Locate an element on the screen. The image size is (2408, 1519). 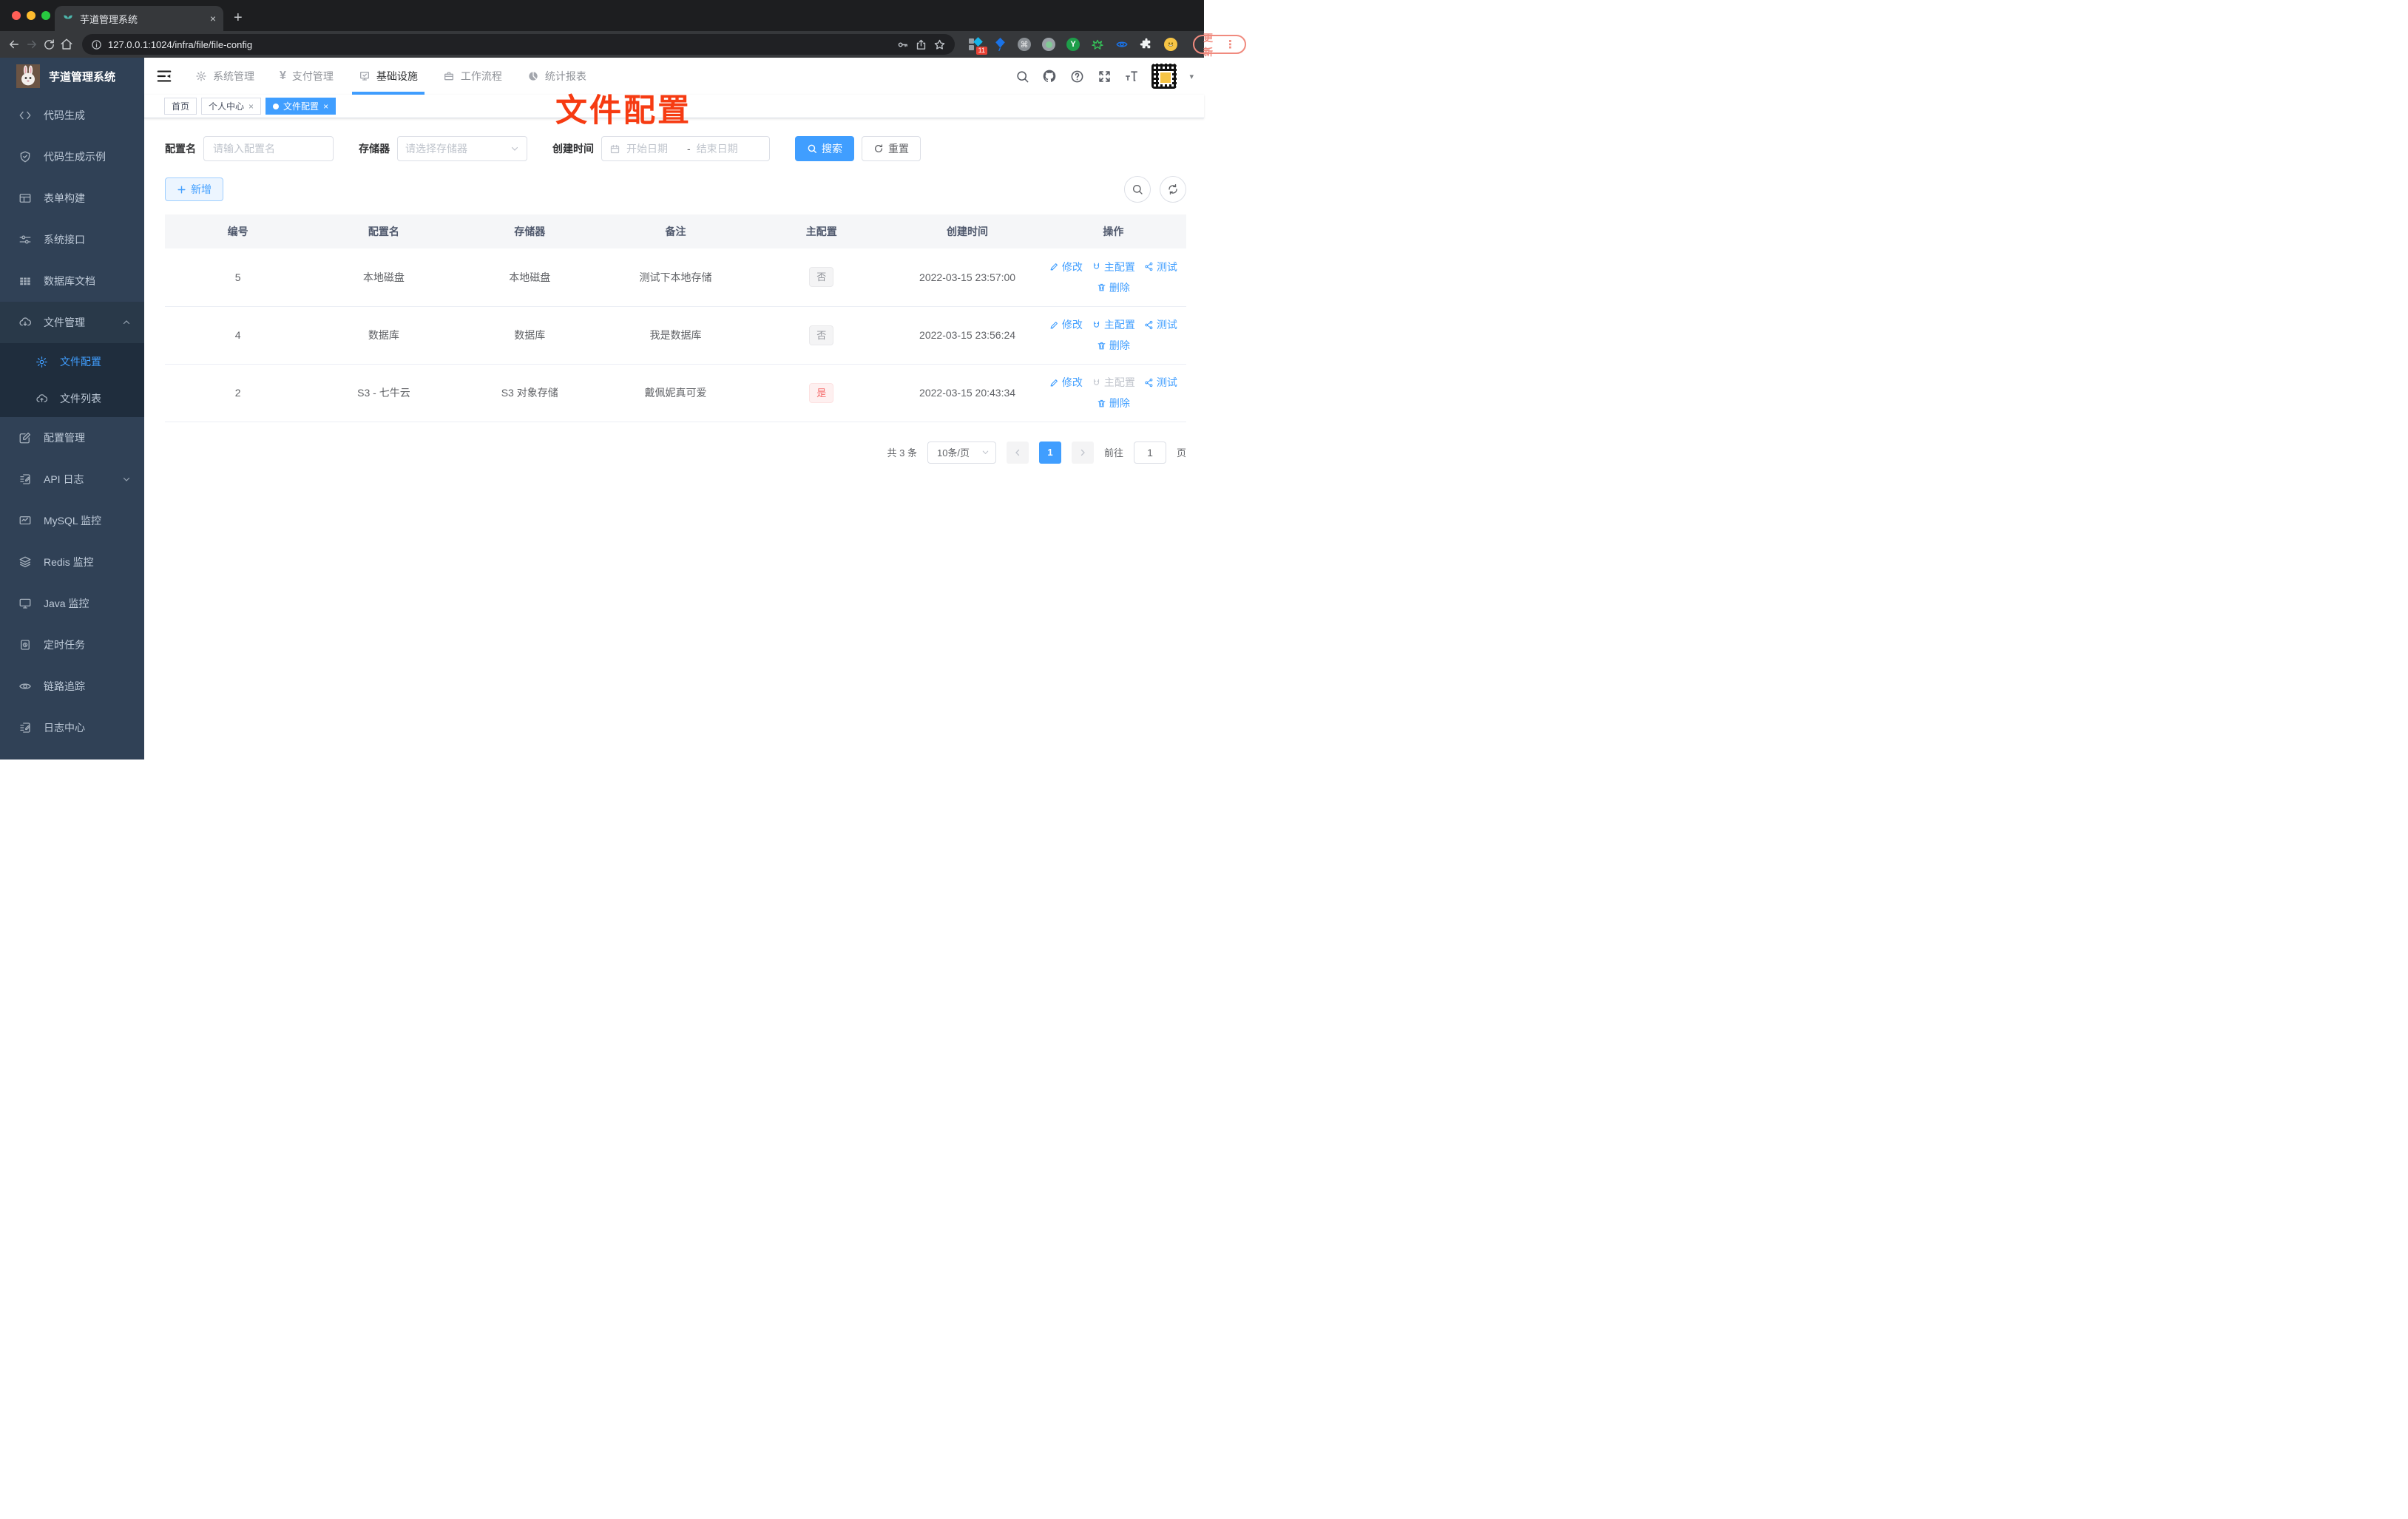
reset-button: 重置 is located at coordinates (891, 148).